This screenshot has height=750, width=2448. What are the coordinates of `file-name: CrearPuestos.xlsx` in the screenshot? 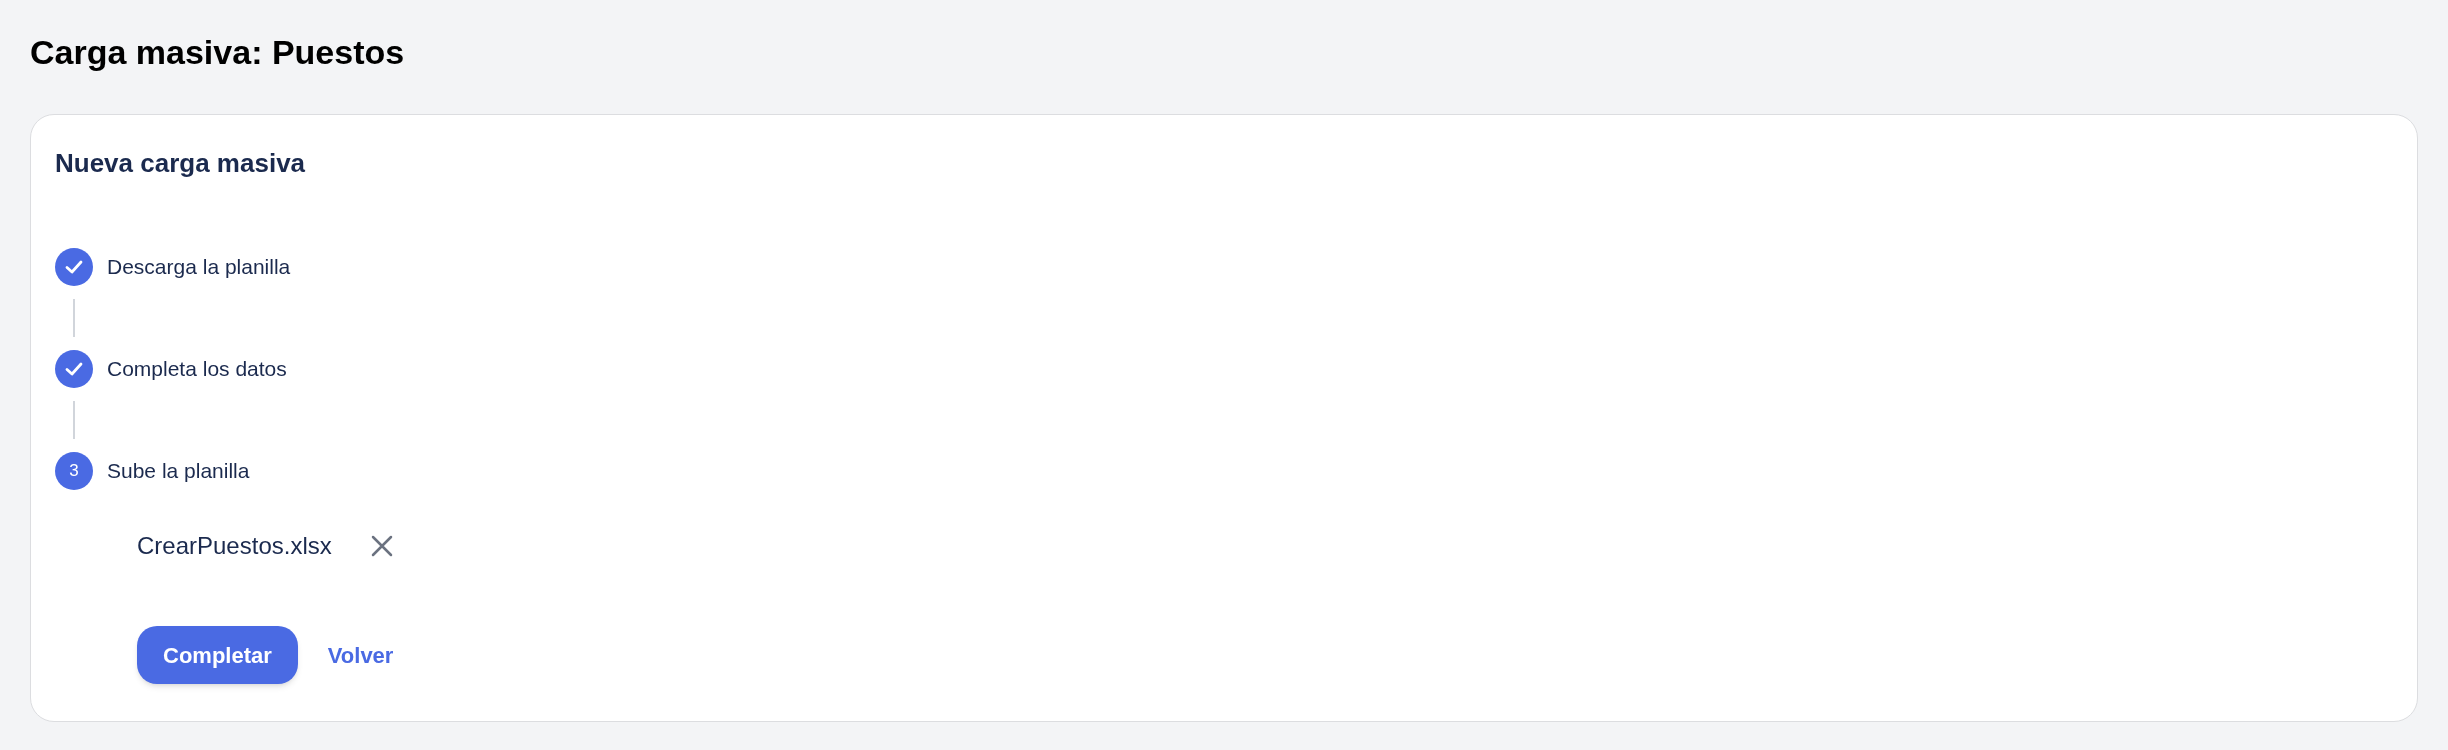 It's located at (234, 546).